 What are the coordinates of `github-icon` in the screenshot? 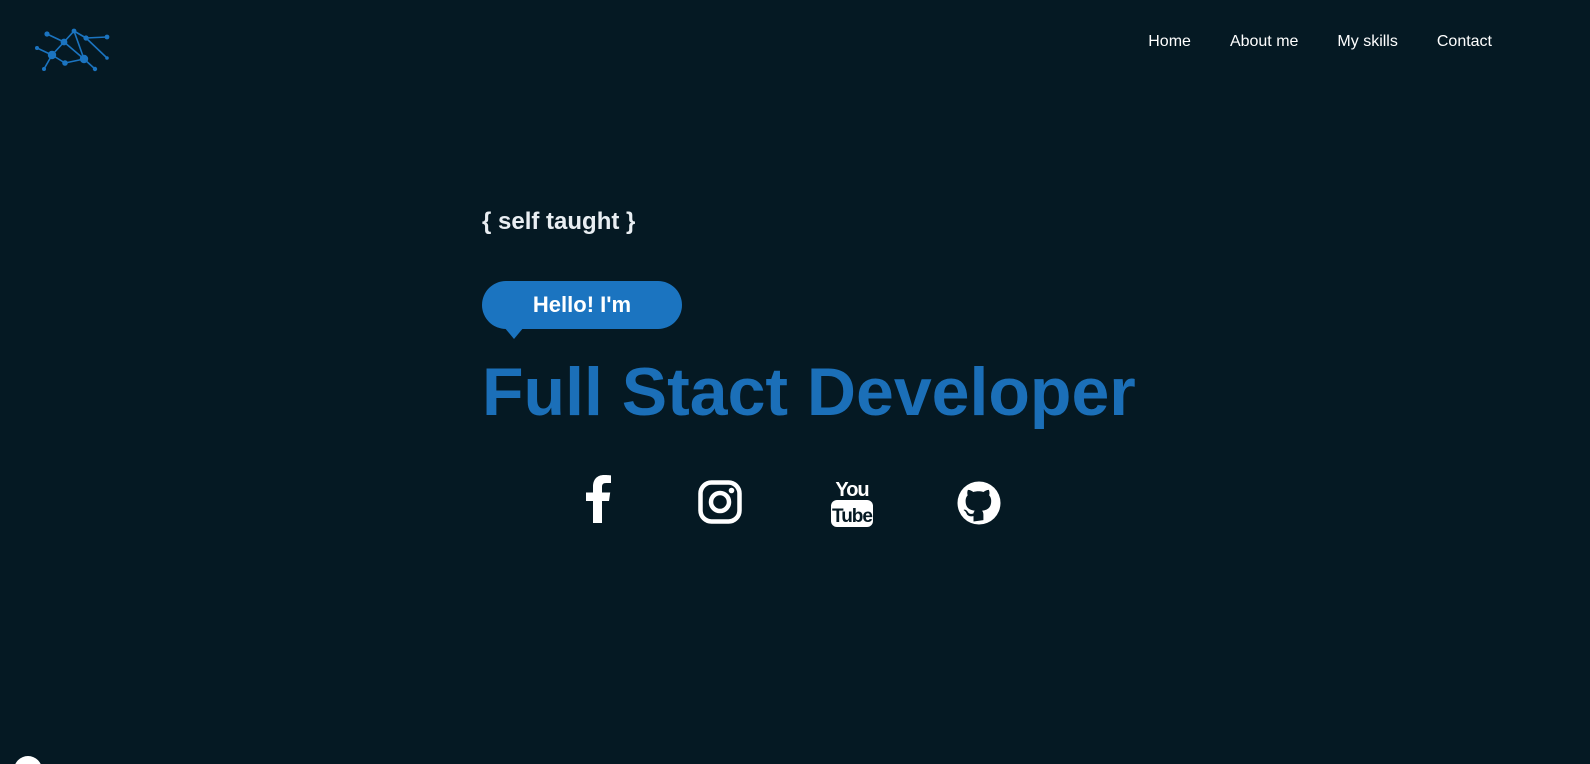 It's located at (979, 503).